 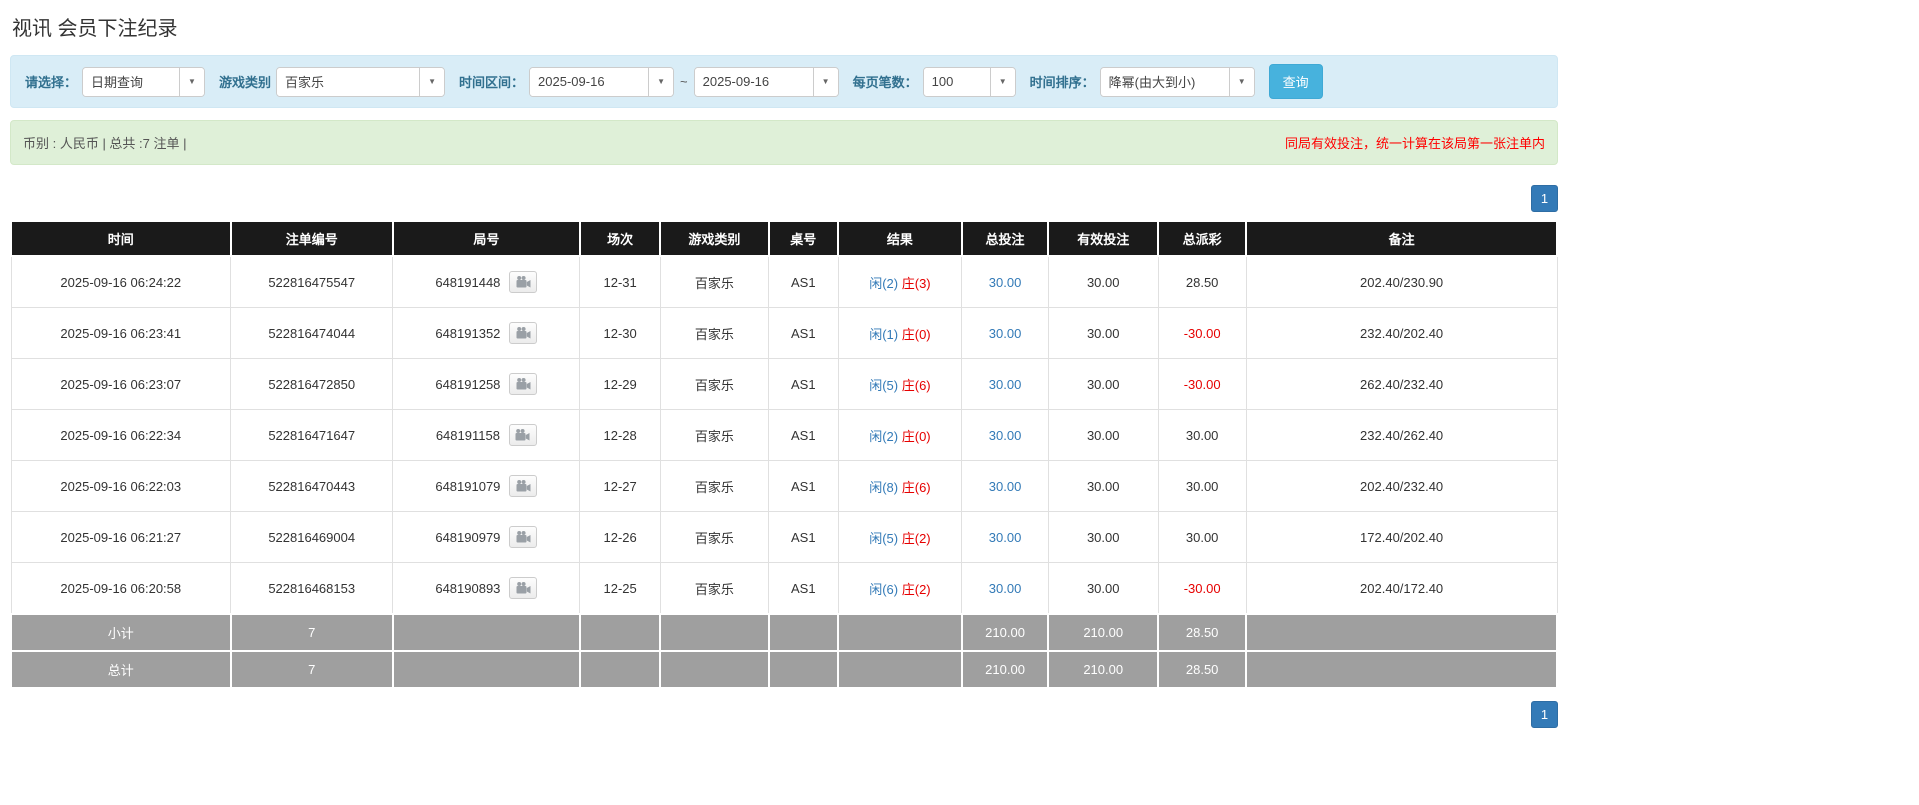 What do you see at coordinates (884, 538) in the screenshot?
I see `result-player: 闲(5)` at bounding box center [884, 538].